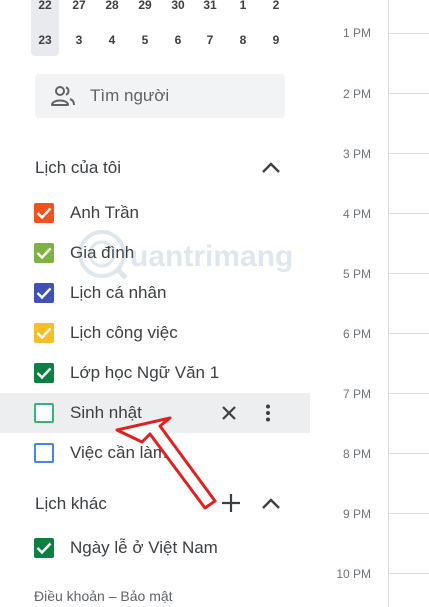  Describe the element at coordinates (243, 9) in the screenshot. I see `mini-day: 1` at that location.